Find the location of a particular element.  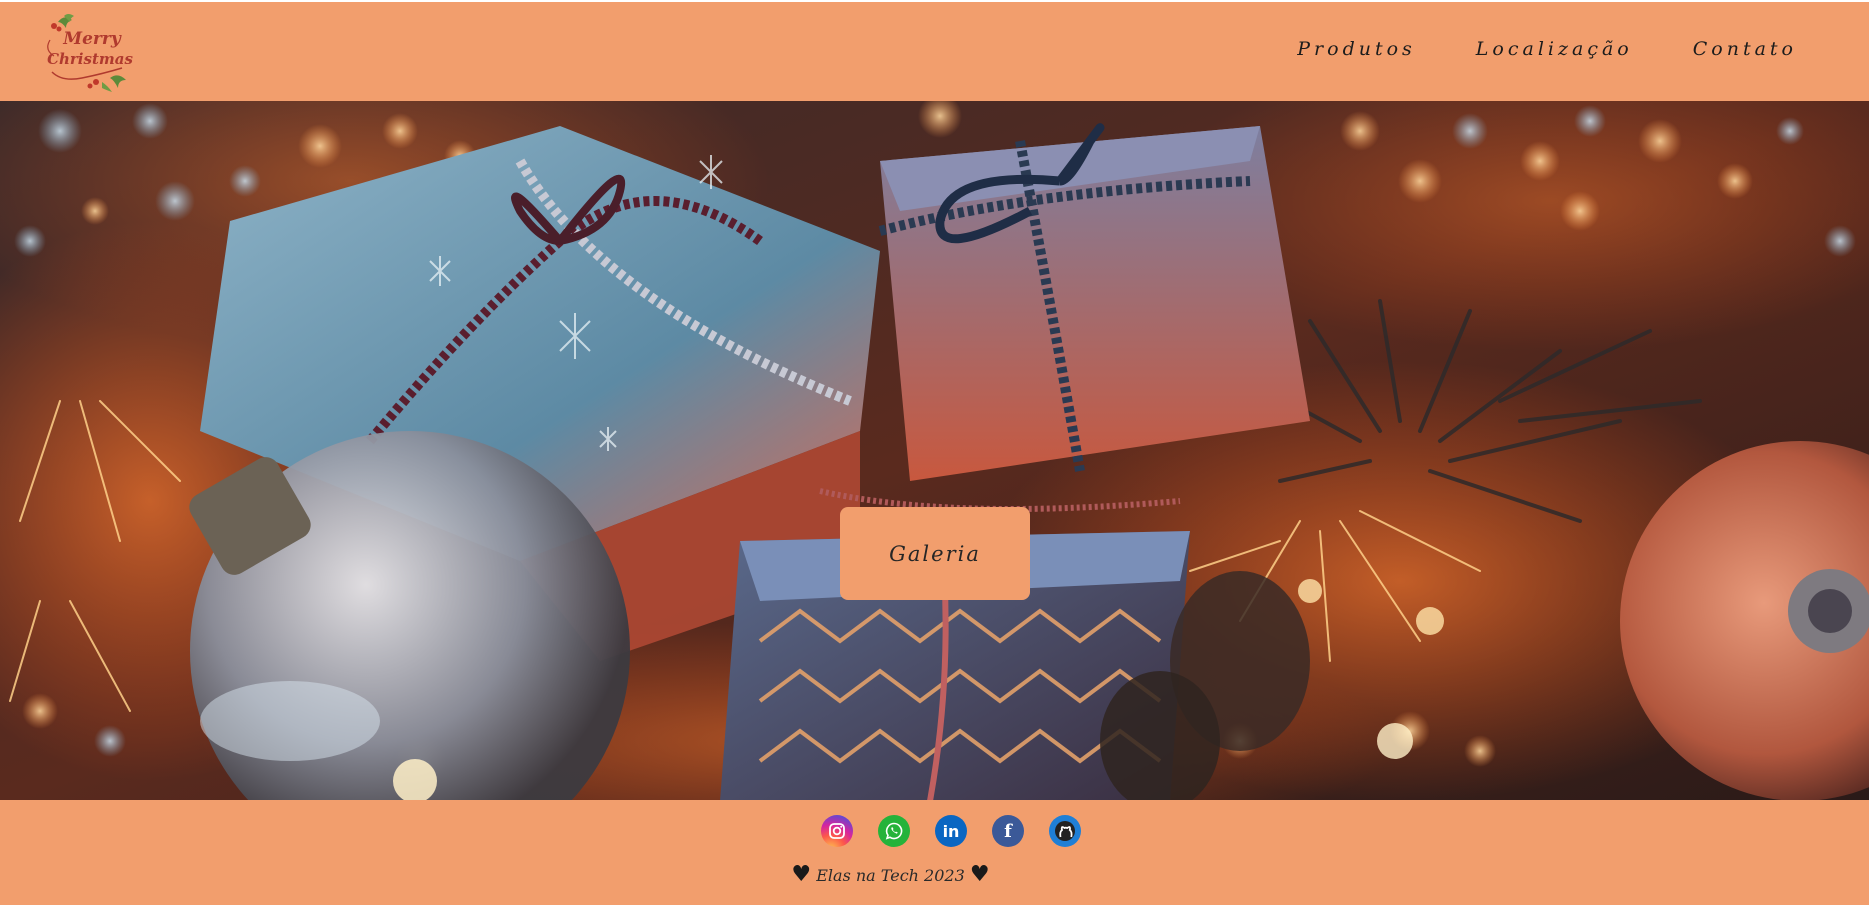

copyright-text: ♥ Elas na Tech 2023 ♥ is located at coordinates (890, 874).